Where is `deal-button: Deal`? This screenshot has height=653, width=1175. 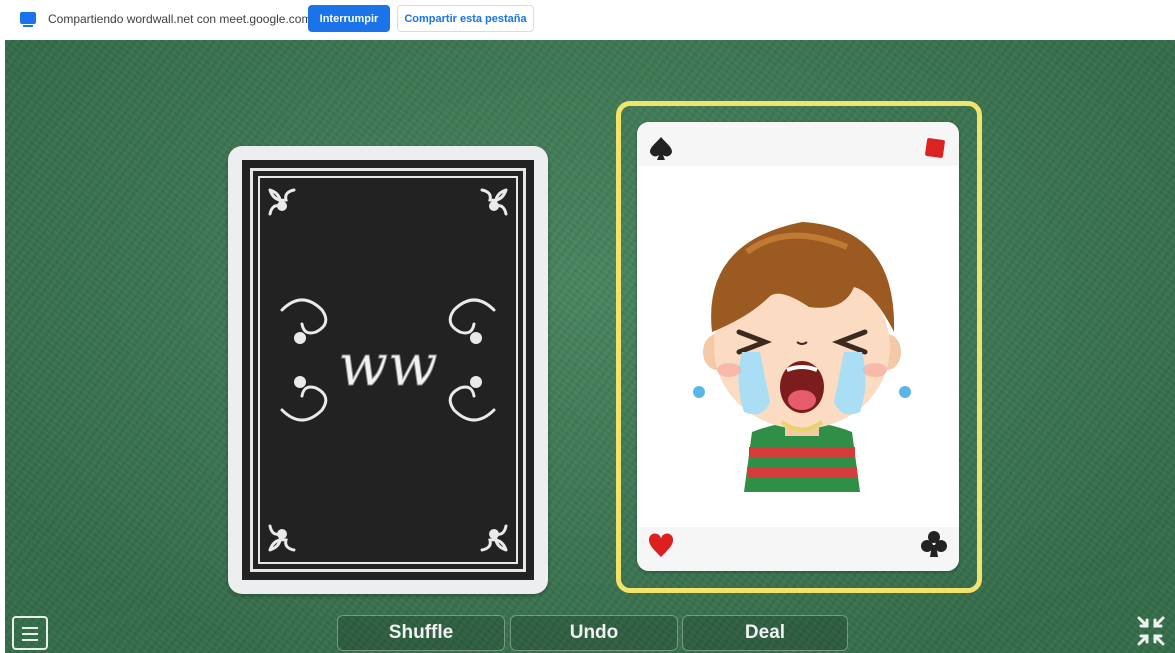 deal-button: Deal is located at coordinates (765, 633).